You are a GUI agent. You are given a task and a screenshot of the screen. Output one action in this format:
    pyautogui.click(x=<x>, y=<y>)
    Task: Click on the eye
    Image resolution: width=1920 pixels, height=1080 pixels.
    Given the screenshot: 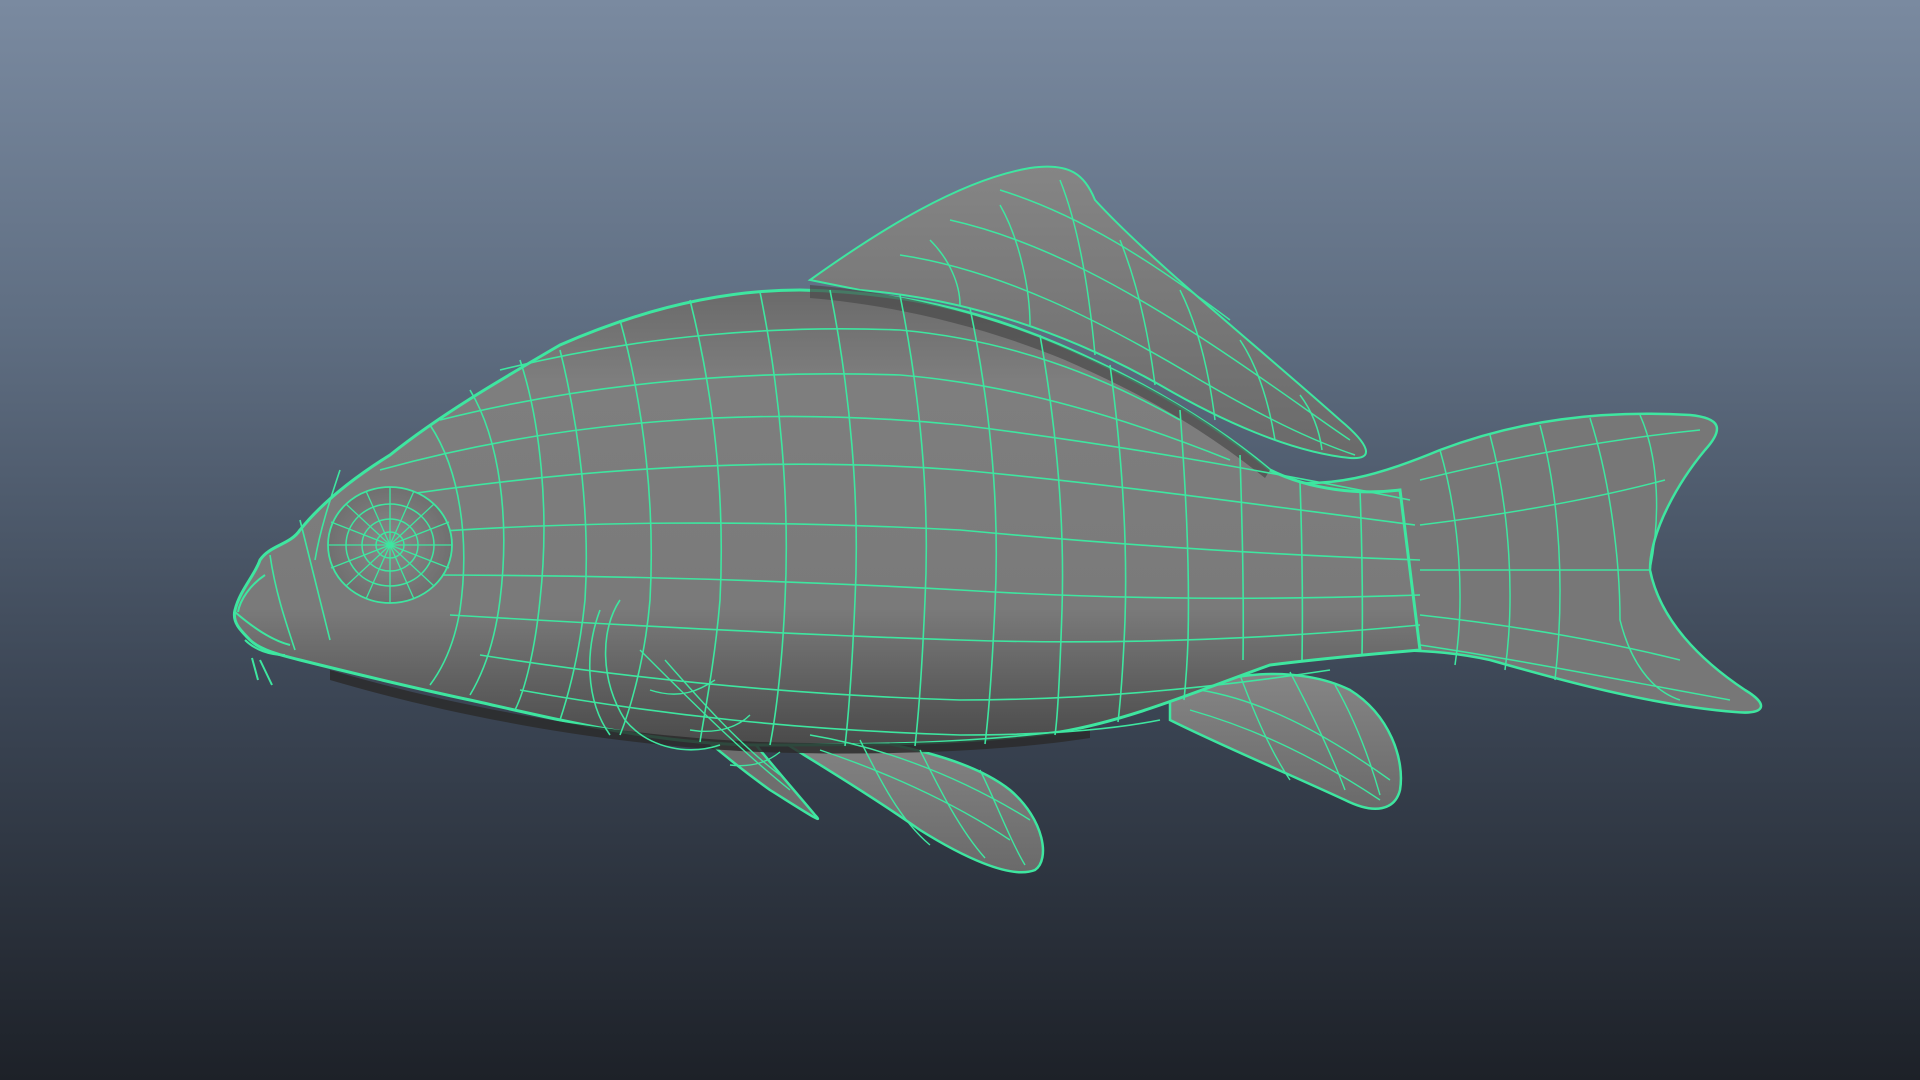 What is the action you would take?
    pyautogui.click(x=390, y=545)
    